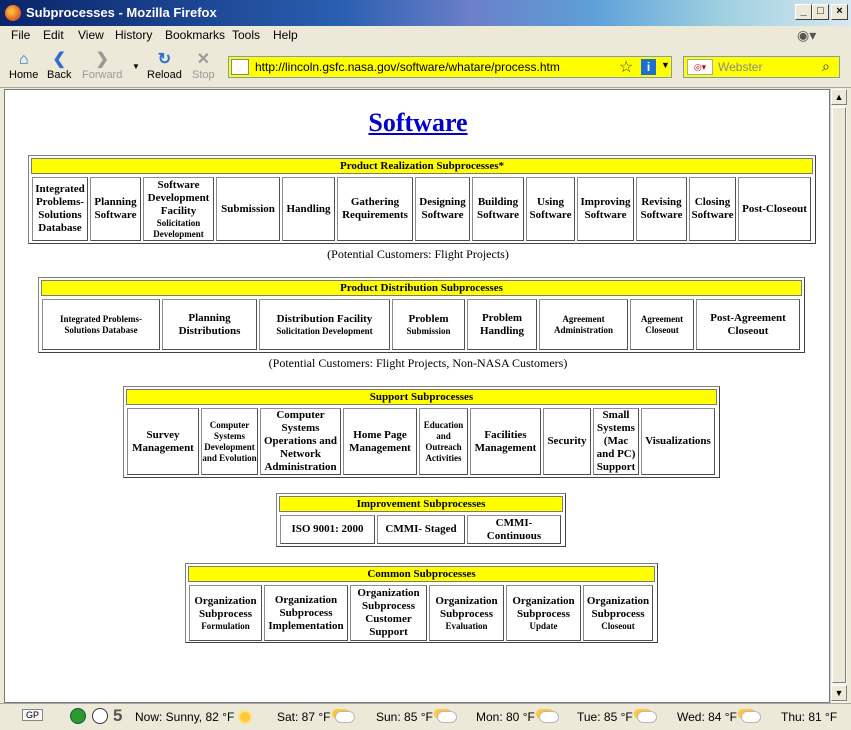  What do you see at coordinates (59, 59) in the screenshot?
I see `back-arrow-icon: ❮` at bounding box center [59, 59].